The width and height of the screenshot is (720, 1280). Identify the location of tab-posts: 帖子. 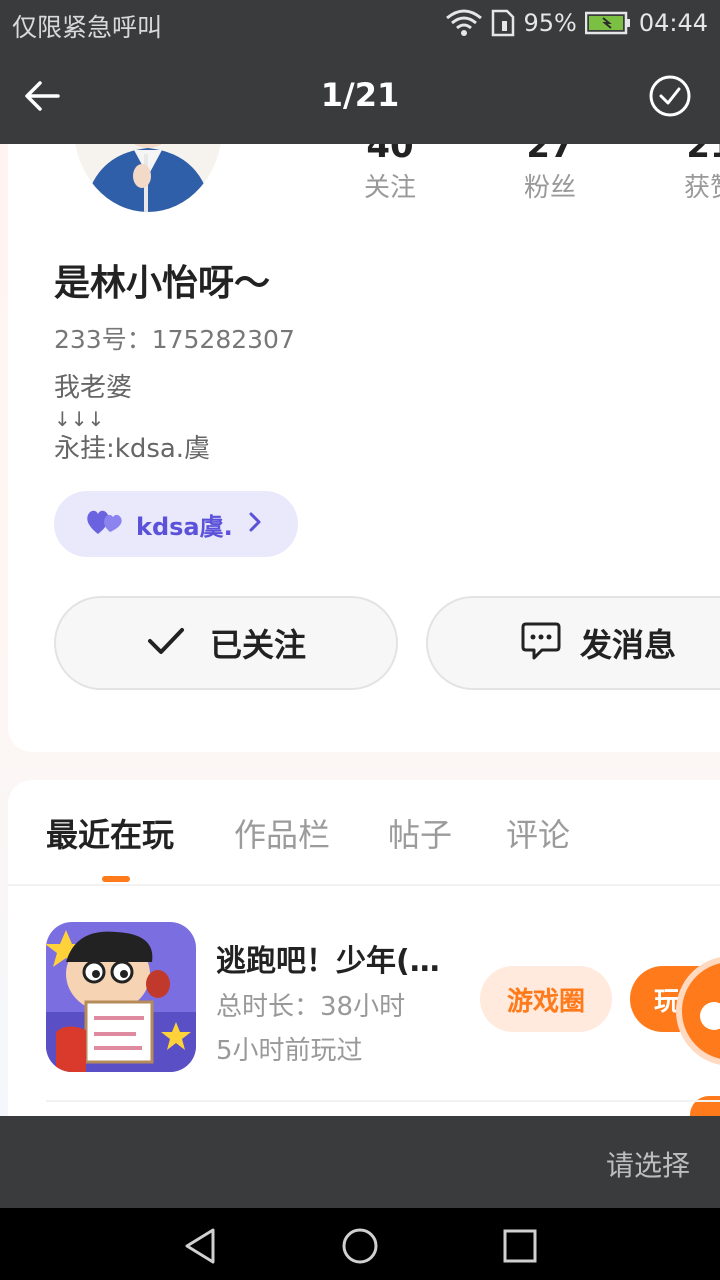
(420, 833).